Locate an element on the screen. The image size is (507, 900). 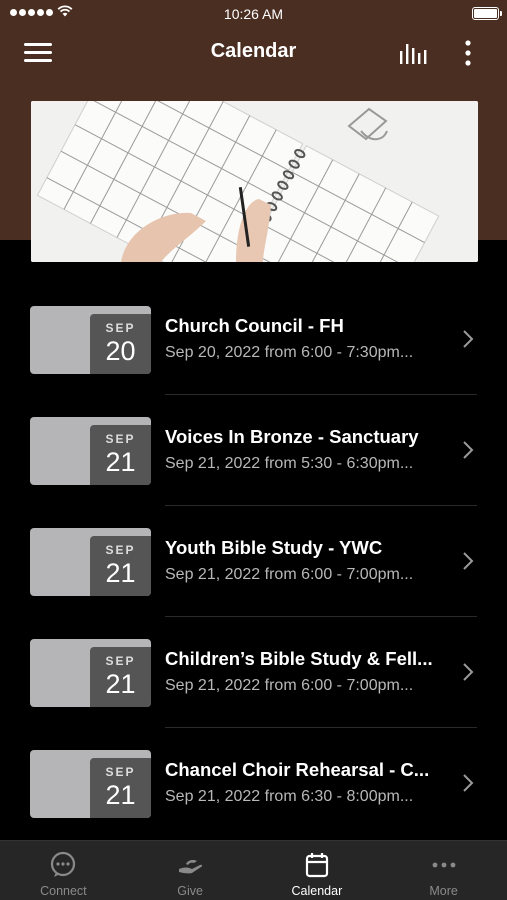
battery-icon is located at coordinates (487, 13).